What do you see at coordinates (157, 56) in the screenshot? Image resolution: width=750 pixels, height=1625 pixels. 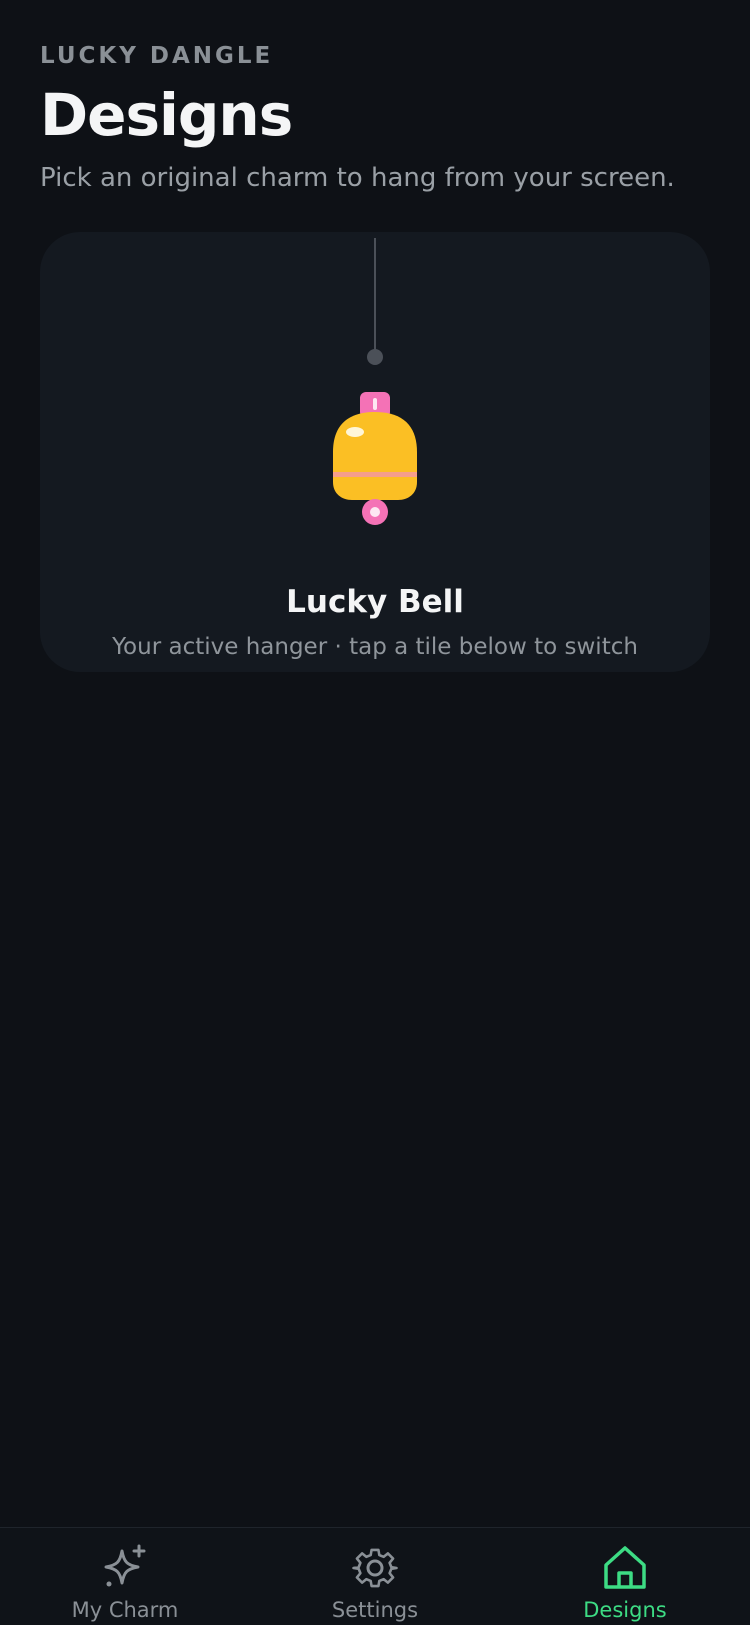 I see `app-name: LUCKY DANGLE` at bounding box center [157, 56].